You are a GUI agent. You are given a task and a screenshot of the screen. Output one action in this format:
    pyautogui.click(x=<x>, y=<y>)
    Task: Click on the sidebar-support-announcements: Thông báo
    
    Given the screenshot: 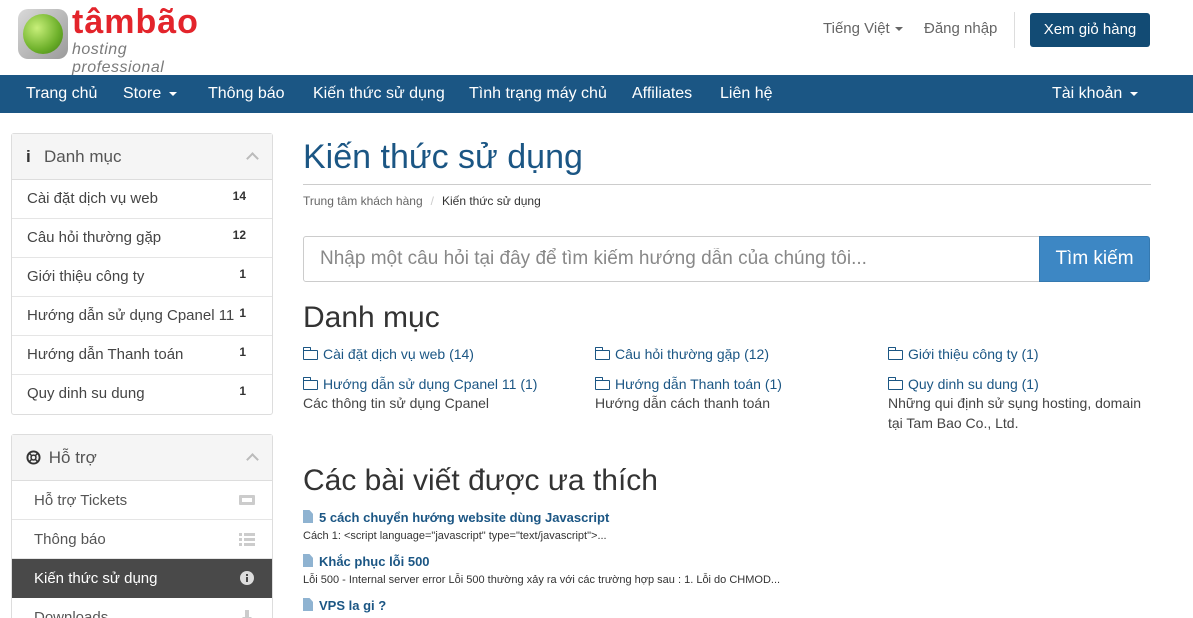 What is the action you would take?
    pyautogui.click(x=142, y=539)
    